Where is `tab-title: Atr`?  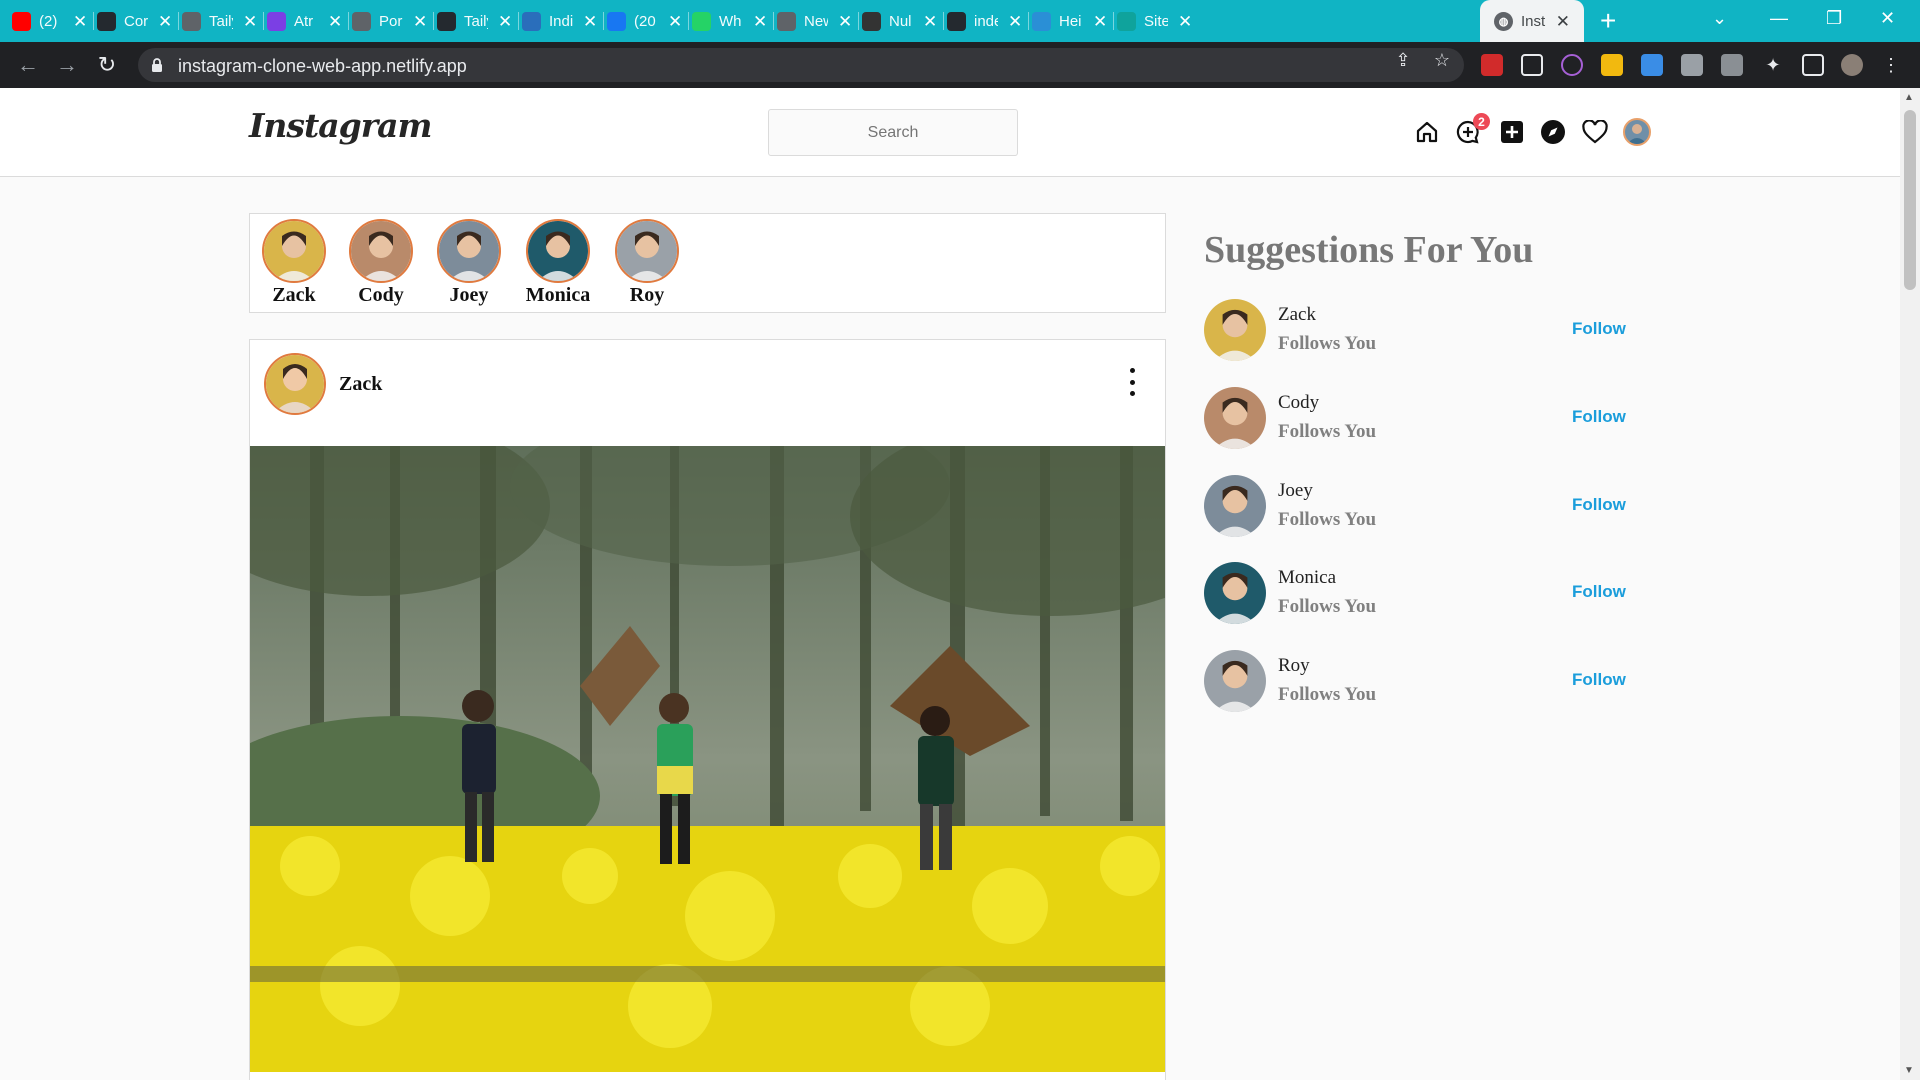
tab-title: Atr is located at coordinates (304, 21).